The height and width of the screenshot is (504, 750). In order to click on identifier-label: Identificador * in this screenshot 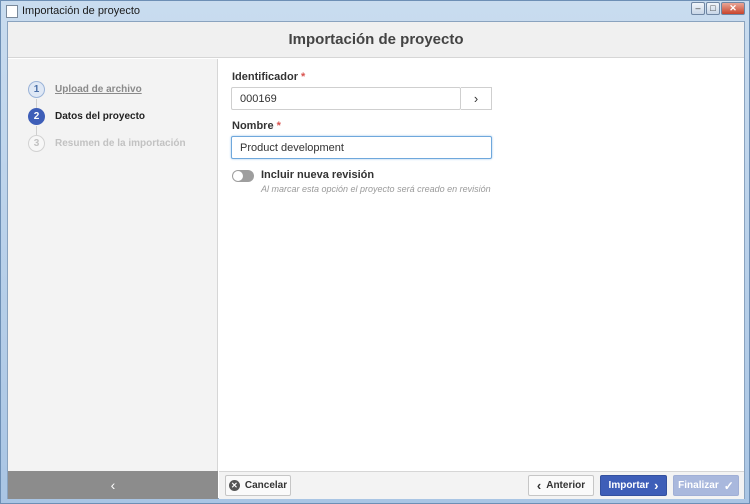, I will do `click(268, 77)`.